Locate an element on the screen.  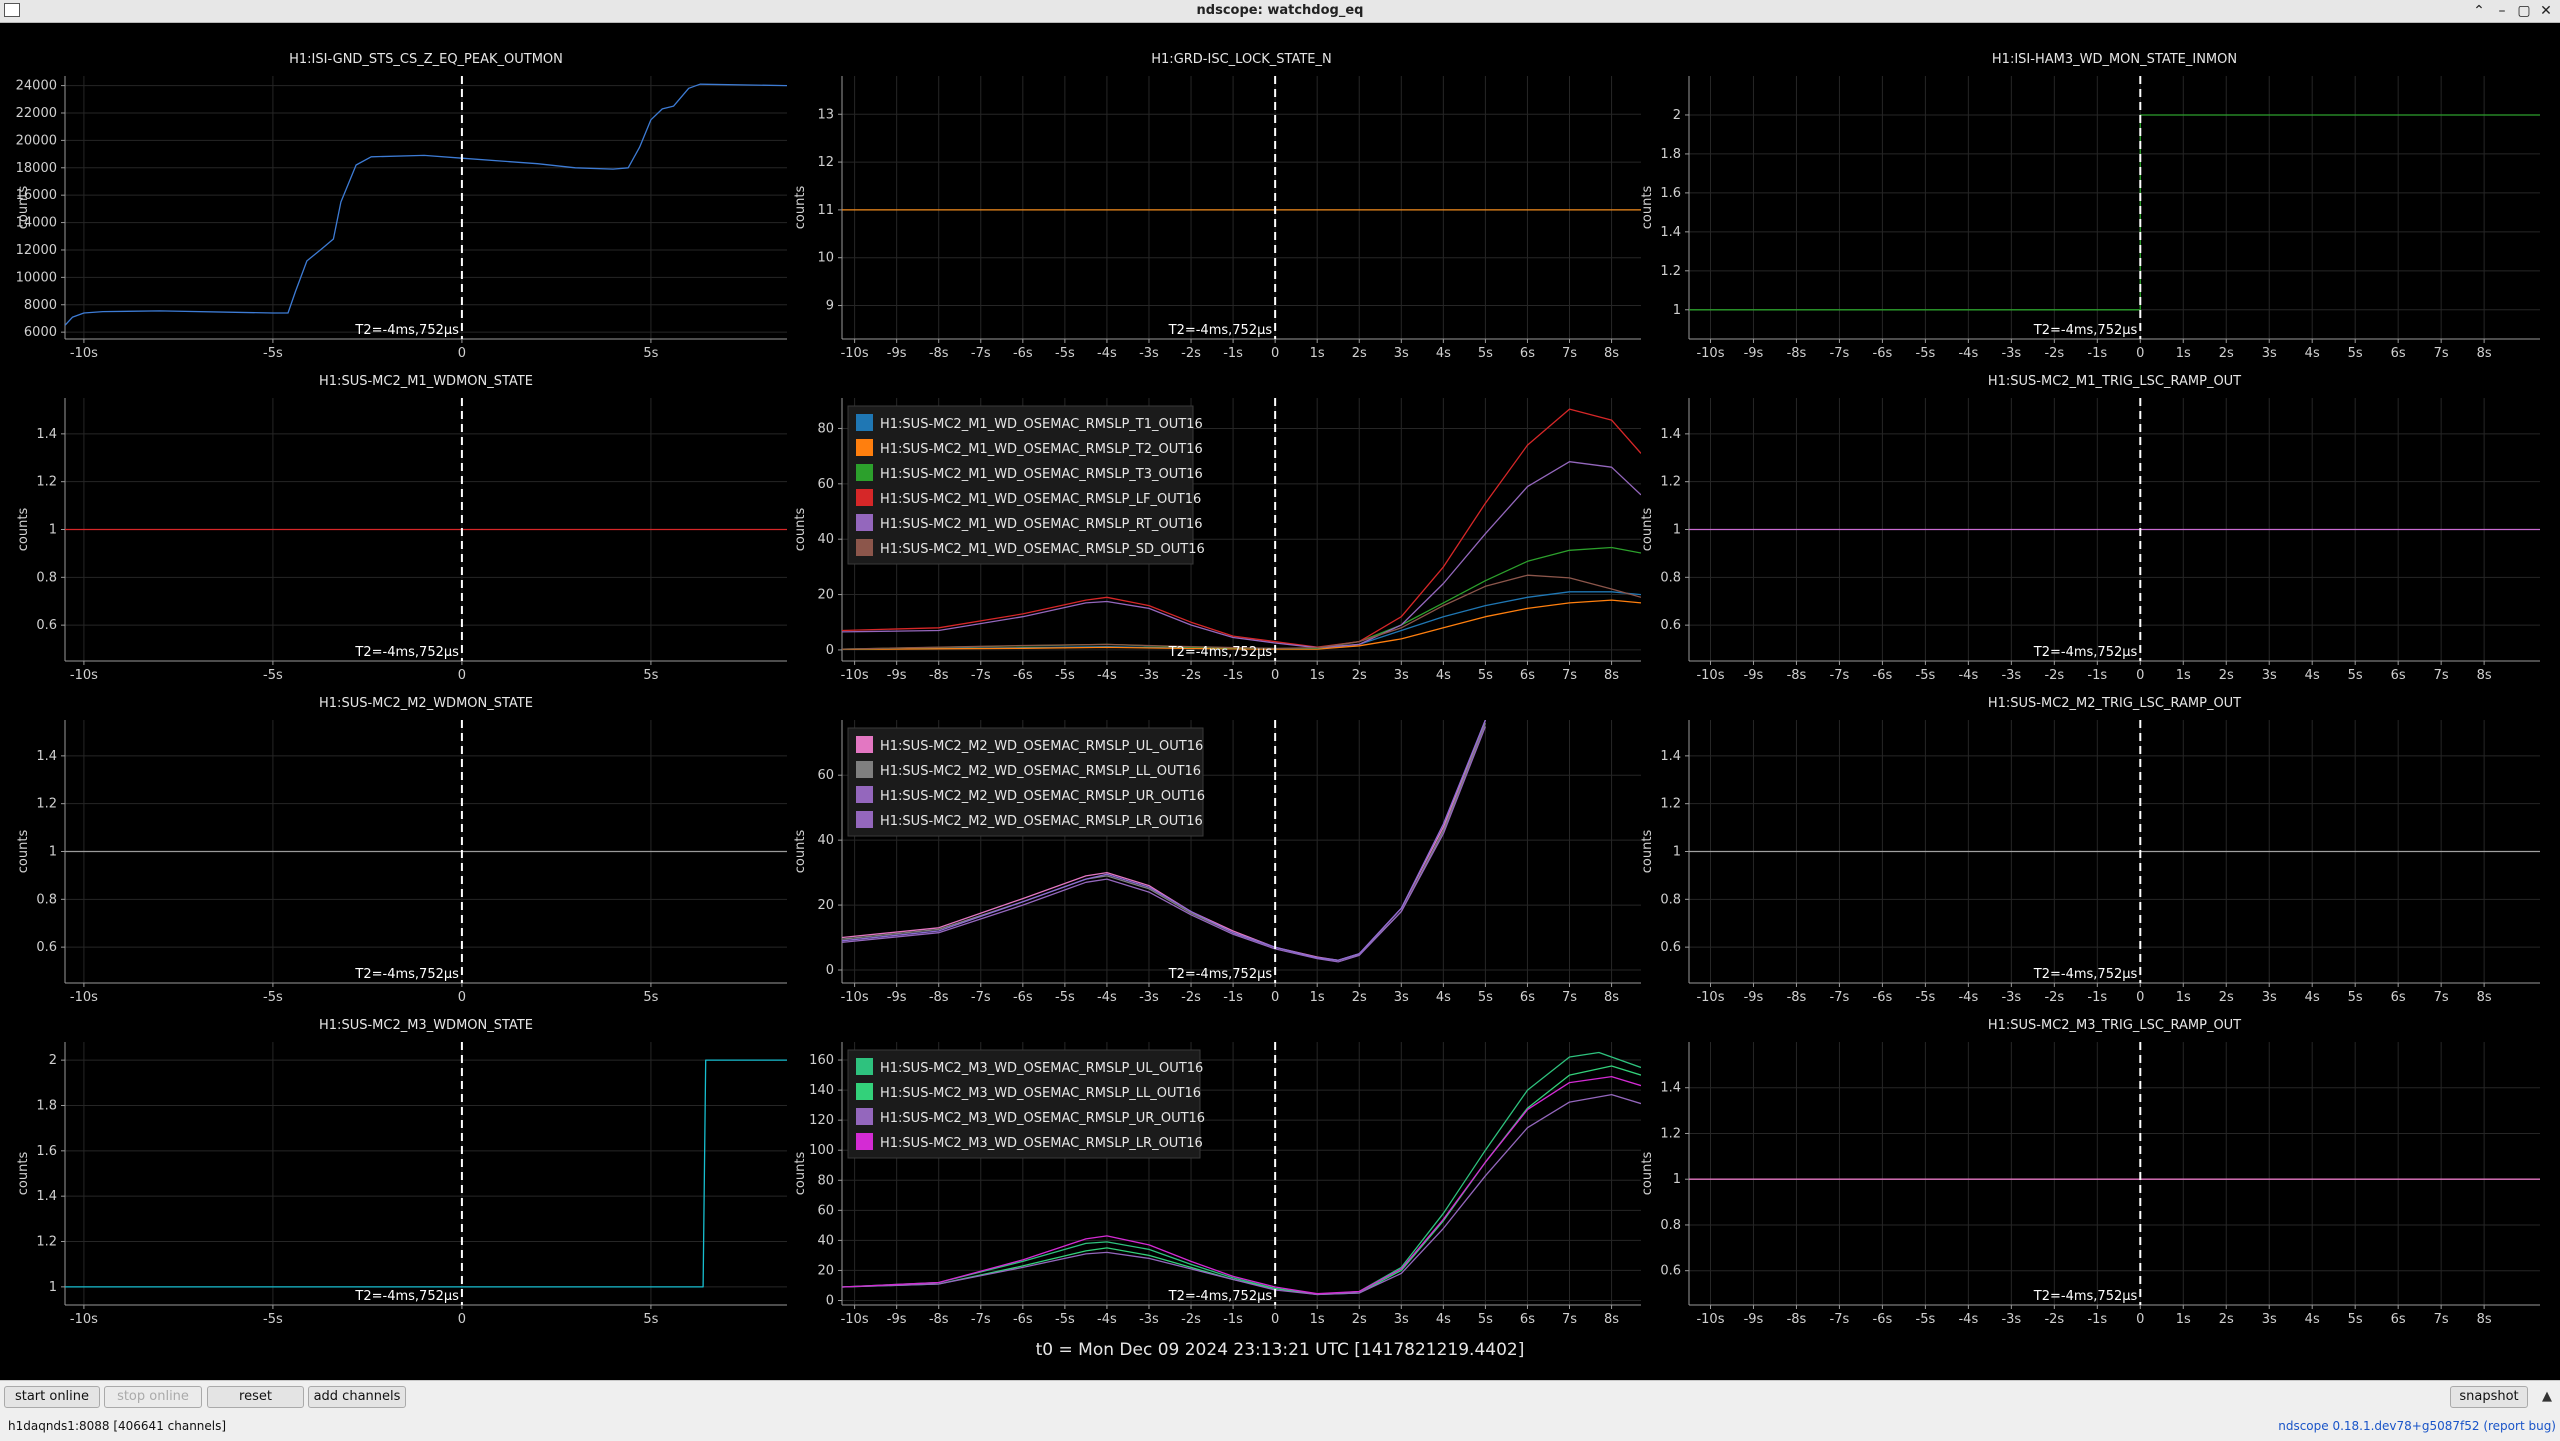
y-tick-label: 8000 is located at coordinates (40, 305).